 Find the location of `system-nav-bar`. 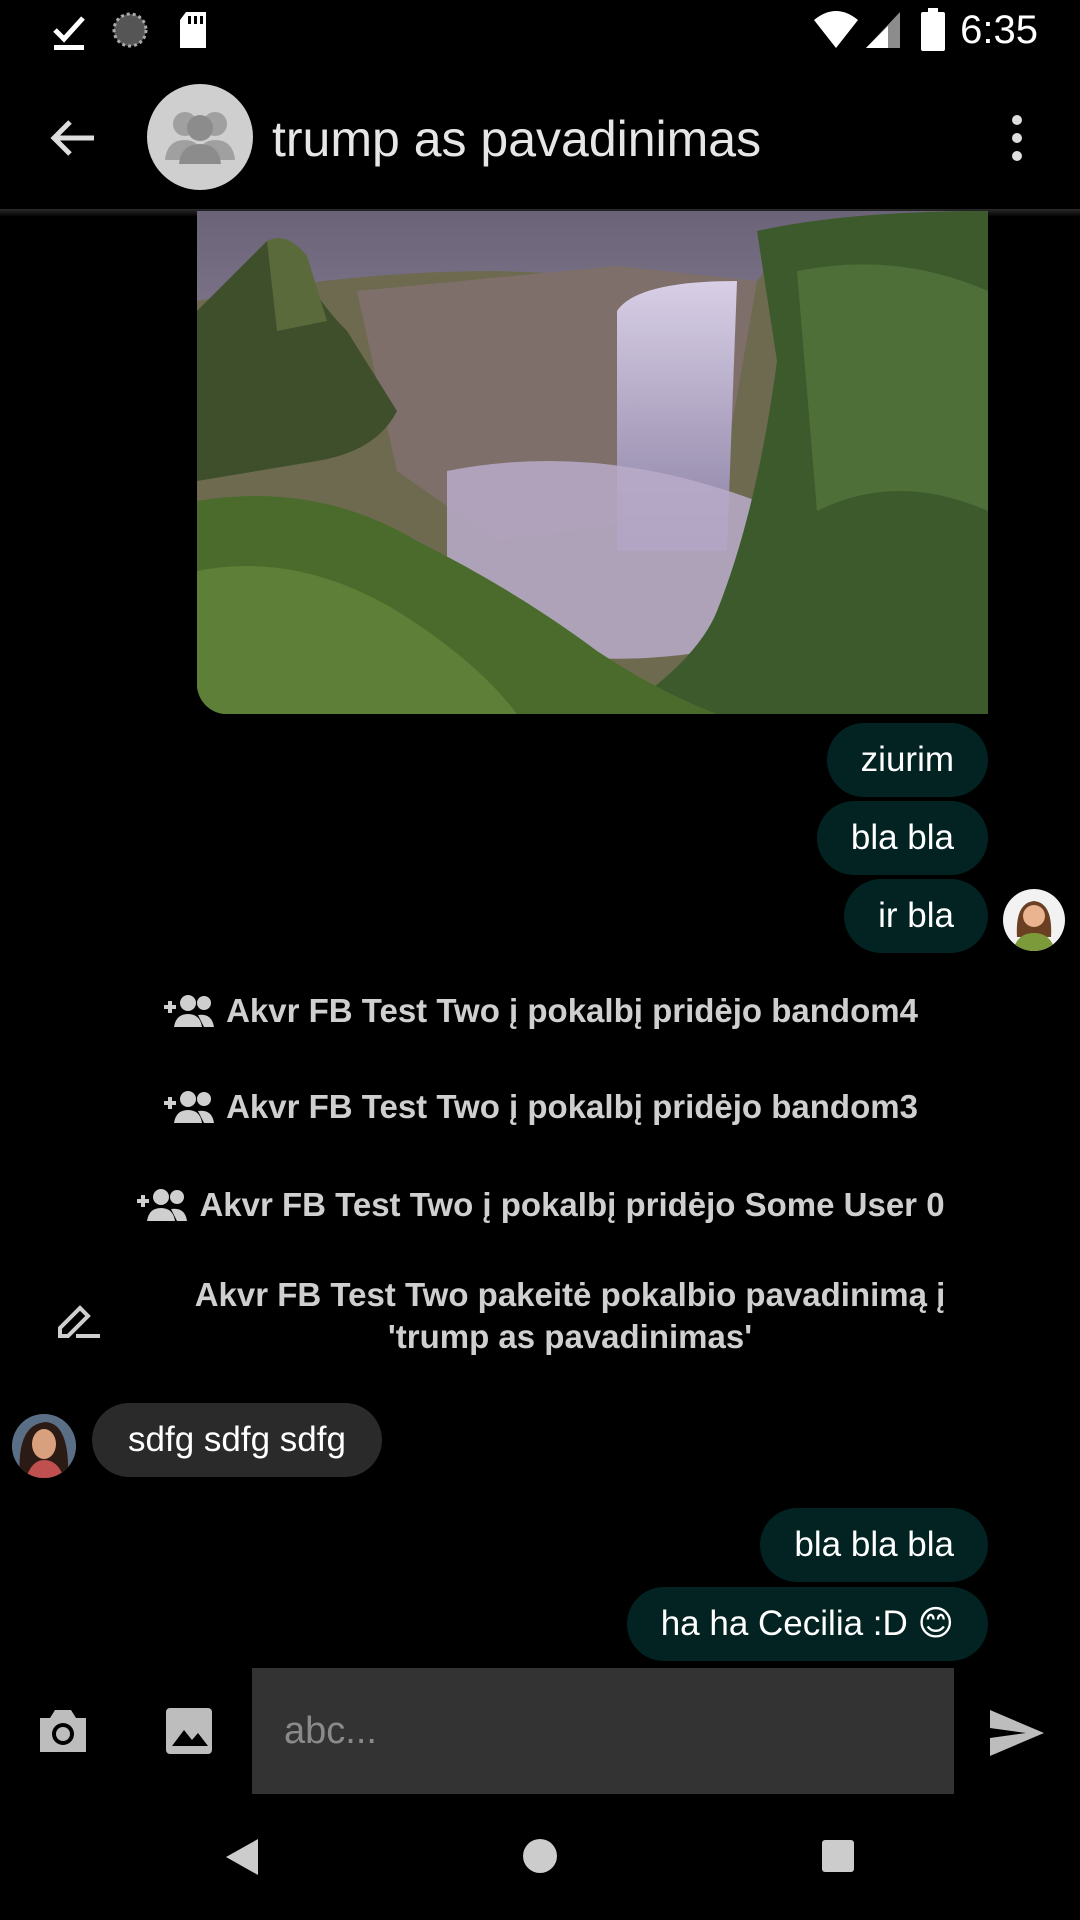

system-nav-bar is located at coordinates (540, 1857).